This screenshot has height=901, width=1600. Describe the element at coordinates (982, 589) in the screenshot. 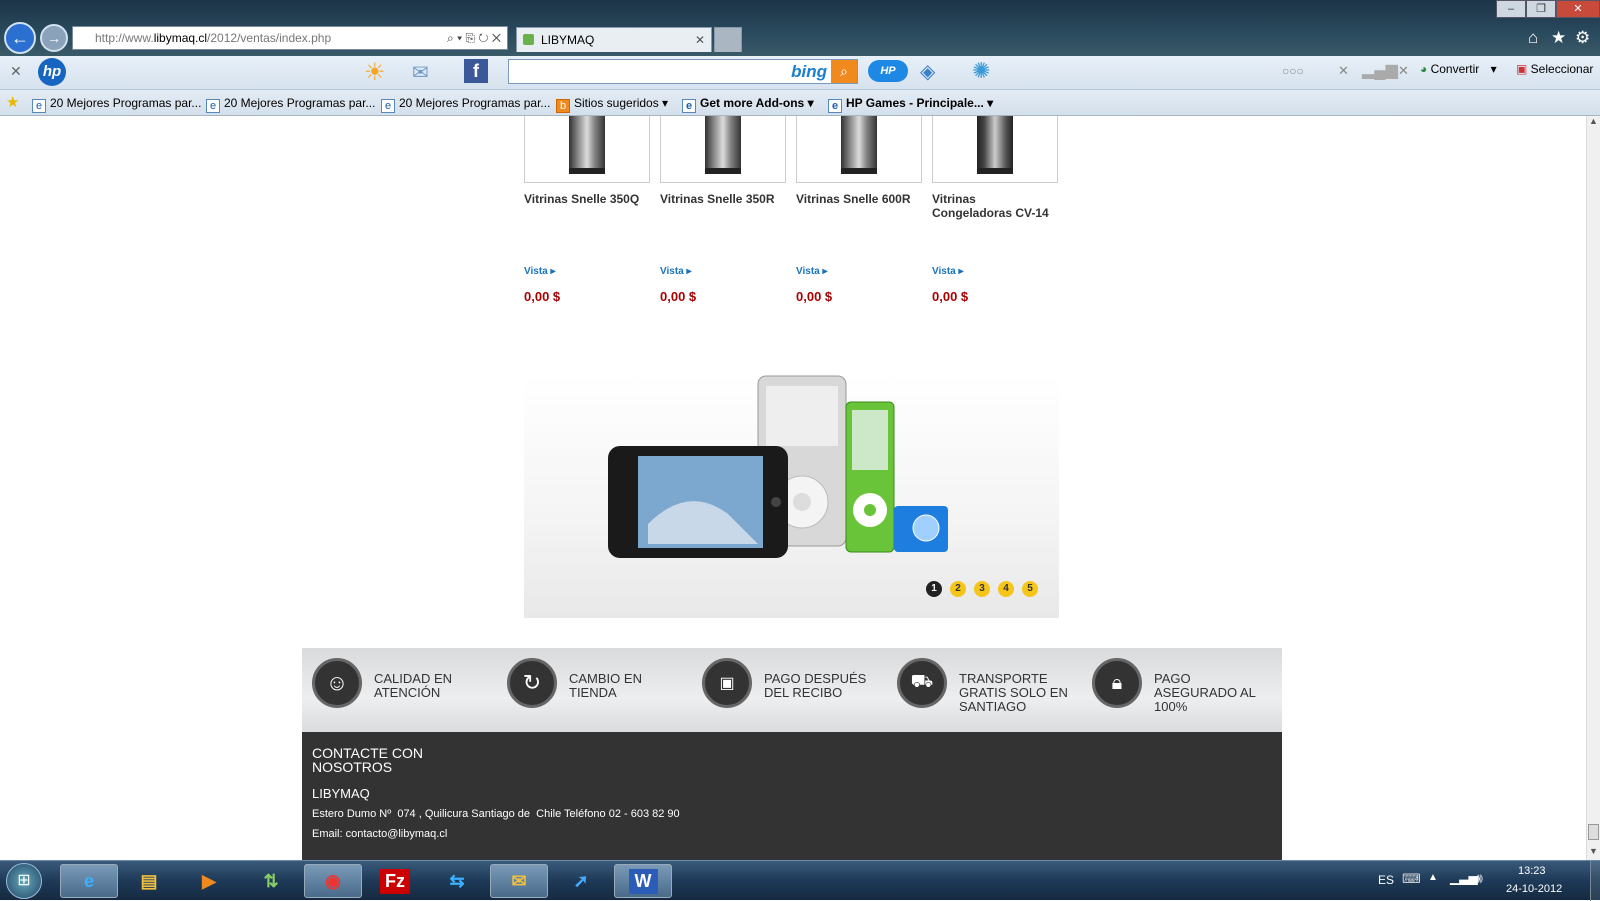

I see `slide-dot-3: 3` at that location.